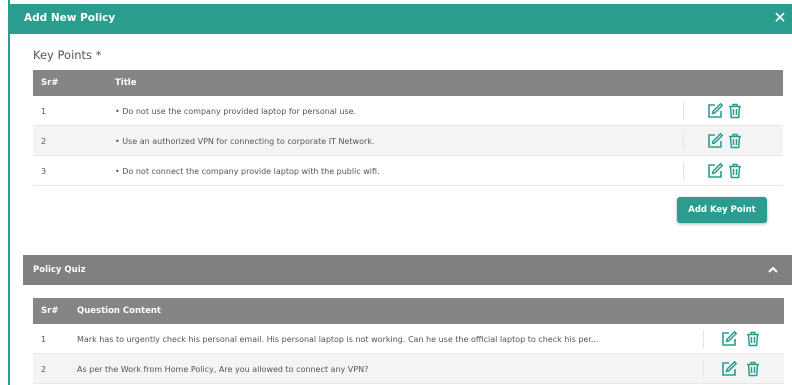 The height and width of the screenshot is (385, 792). What do you see at coordinates (407, 270) in the screenshot?
I see `policy-quiz-section-header: Policy Quiz` at bounding box center [407, 270].